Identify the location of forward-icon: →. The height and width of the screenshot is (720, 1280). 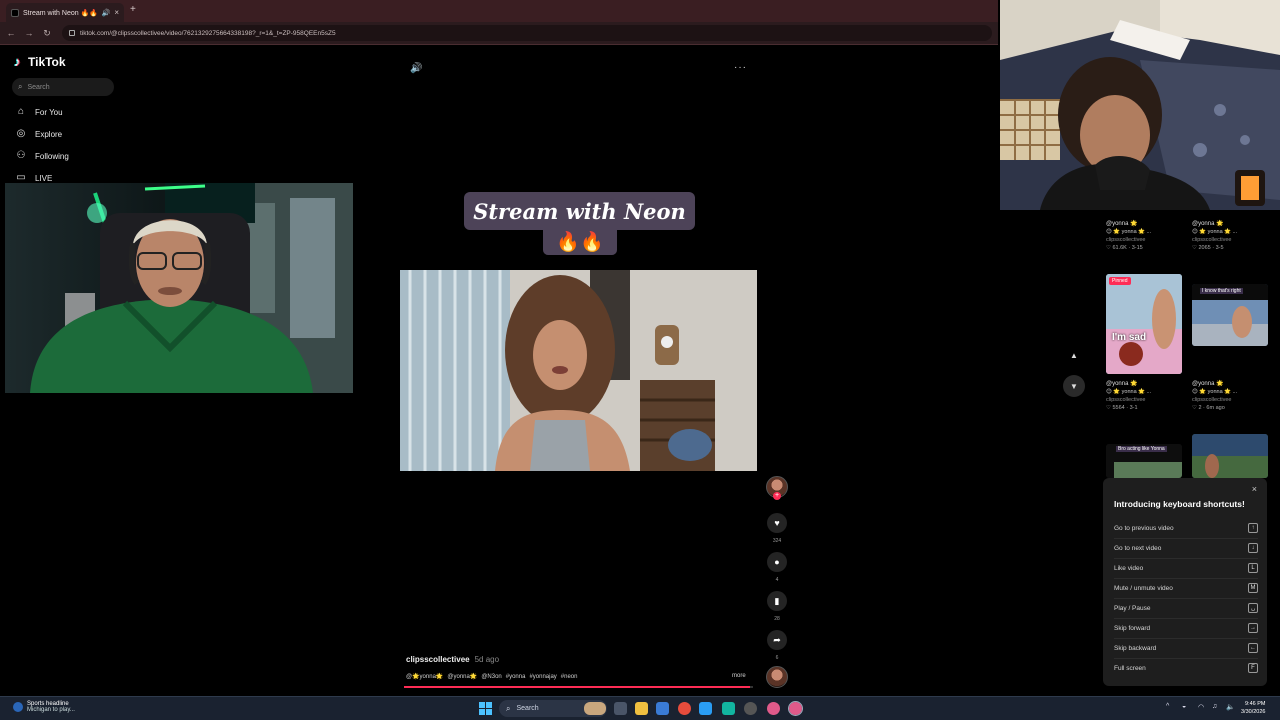
(29, 33).